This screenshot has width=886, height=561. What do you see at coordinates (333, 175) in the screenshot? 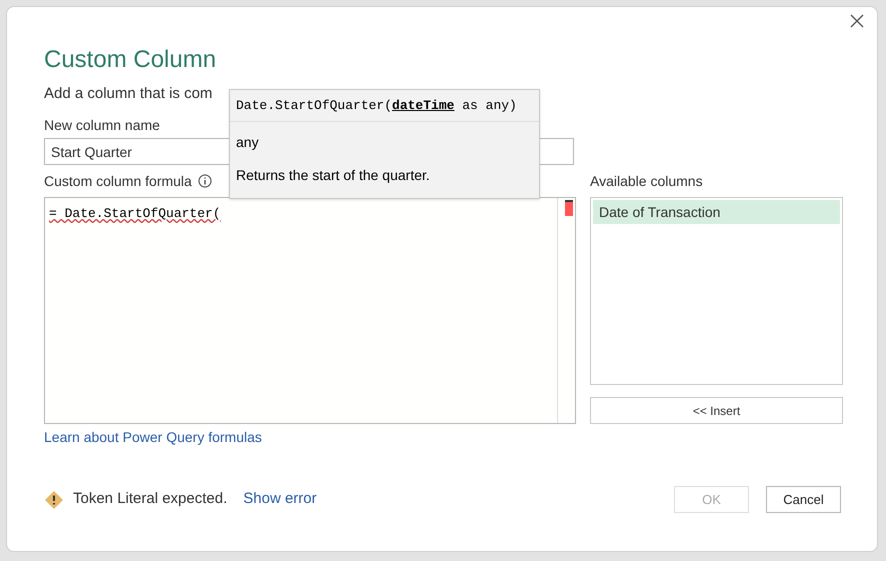
I see `function-description: Returns the start of the quarter.` at bounding box center [333, 175].